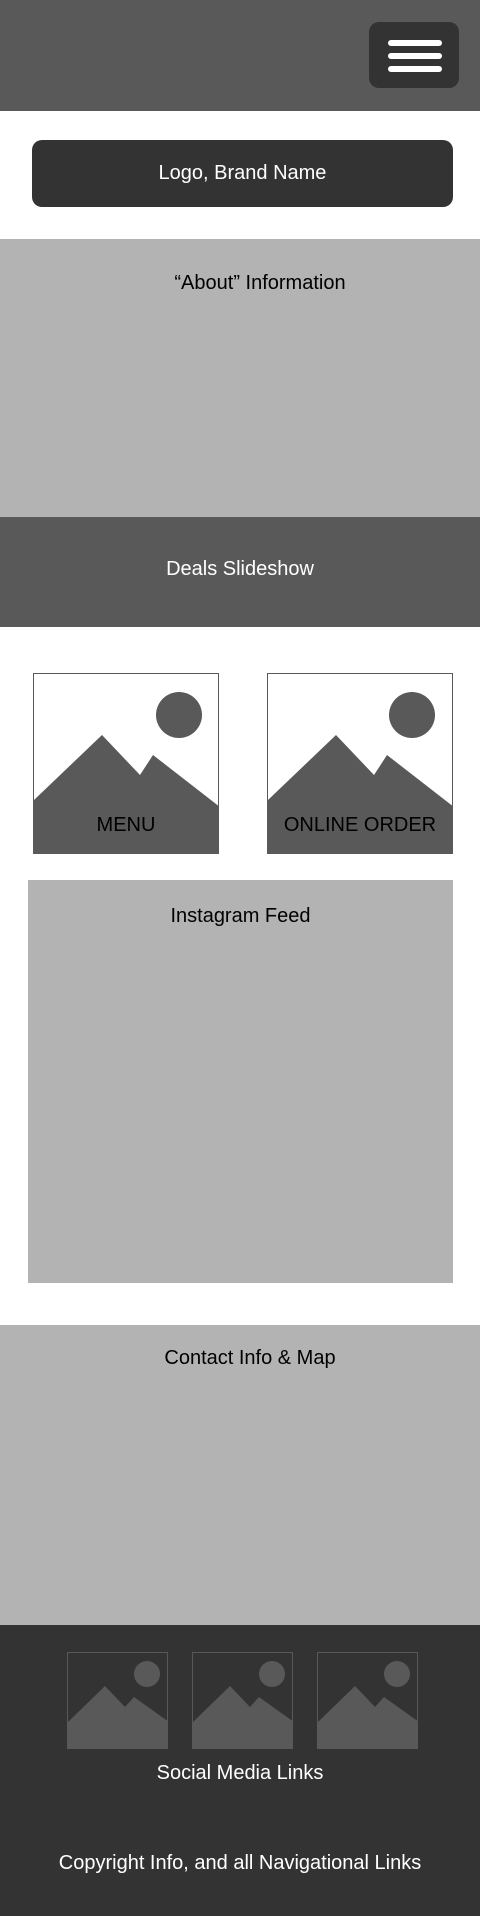  I want to click on menu-card-label: MENU, so click(126, 825).